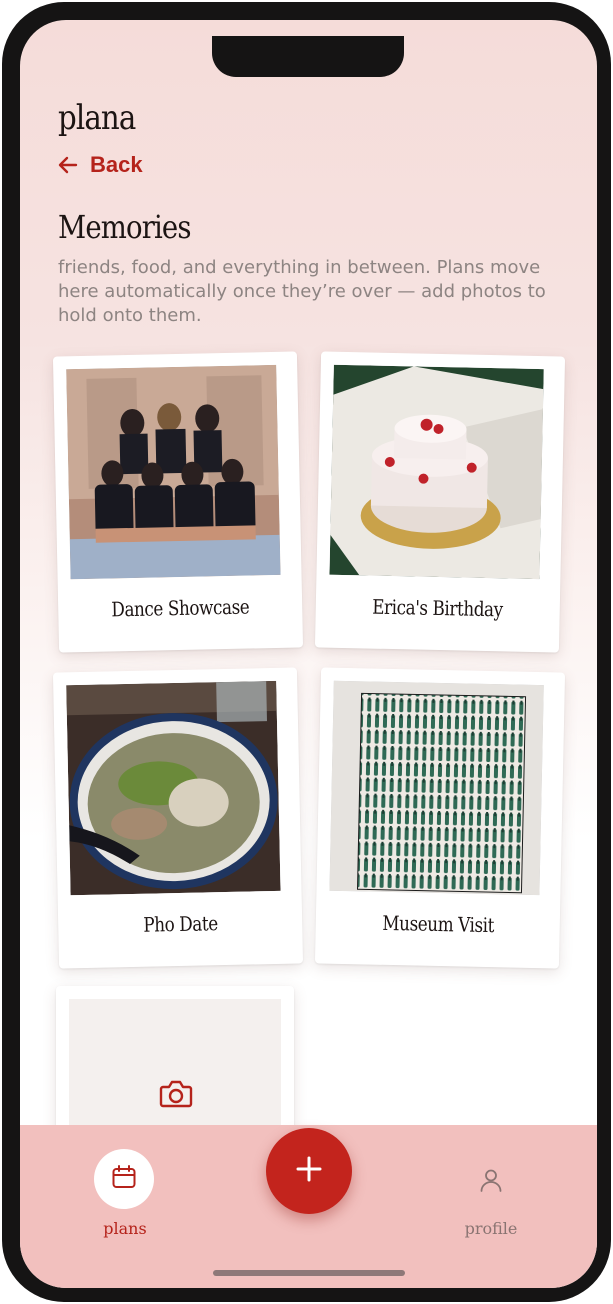 The image size is (613, 1304). What do you see at coordinates (437, 924) in the screenshot?
I see `memory-caption: Museum Visit` at bounding box center [437, 924].